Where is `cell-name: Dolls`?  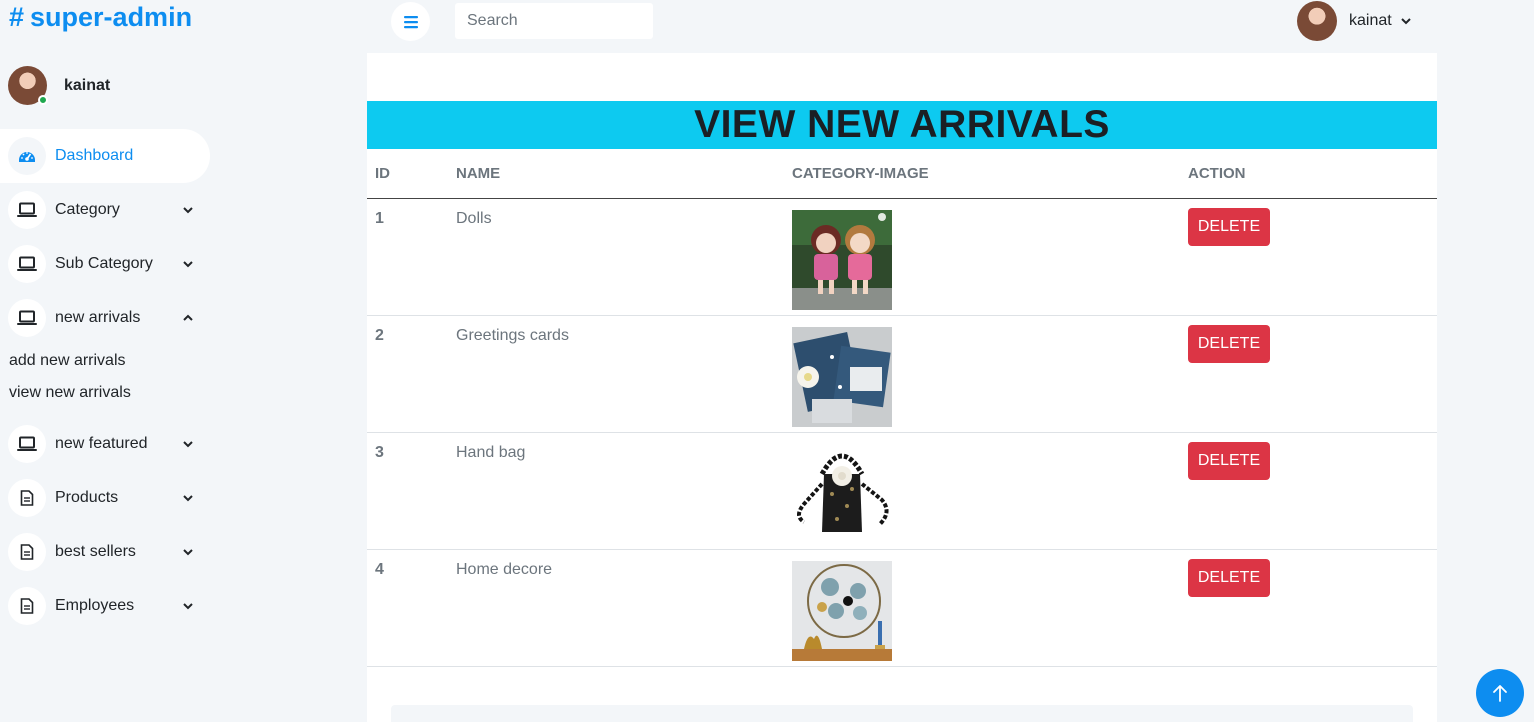 cell-name: Dolls is located at coordinates (616, 257).